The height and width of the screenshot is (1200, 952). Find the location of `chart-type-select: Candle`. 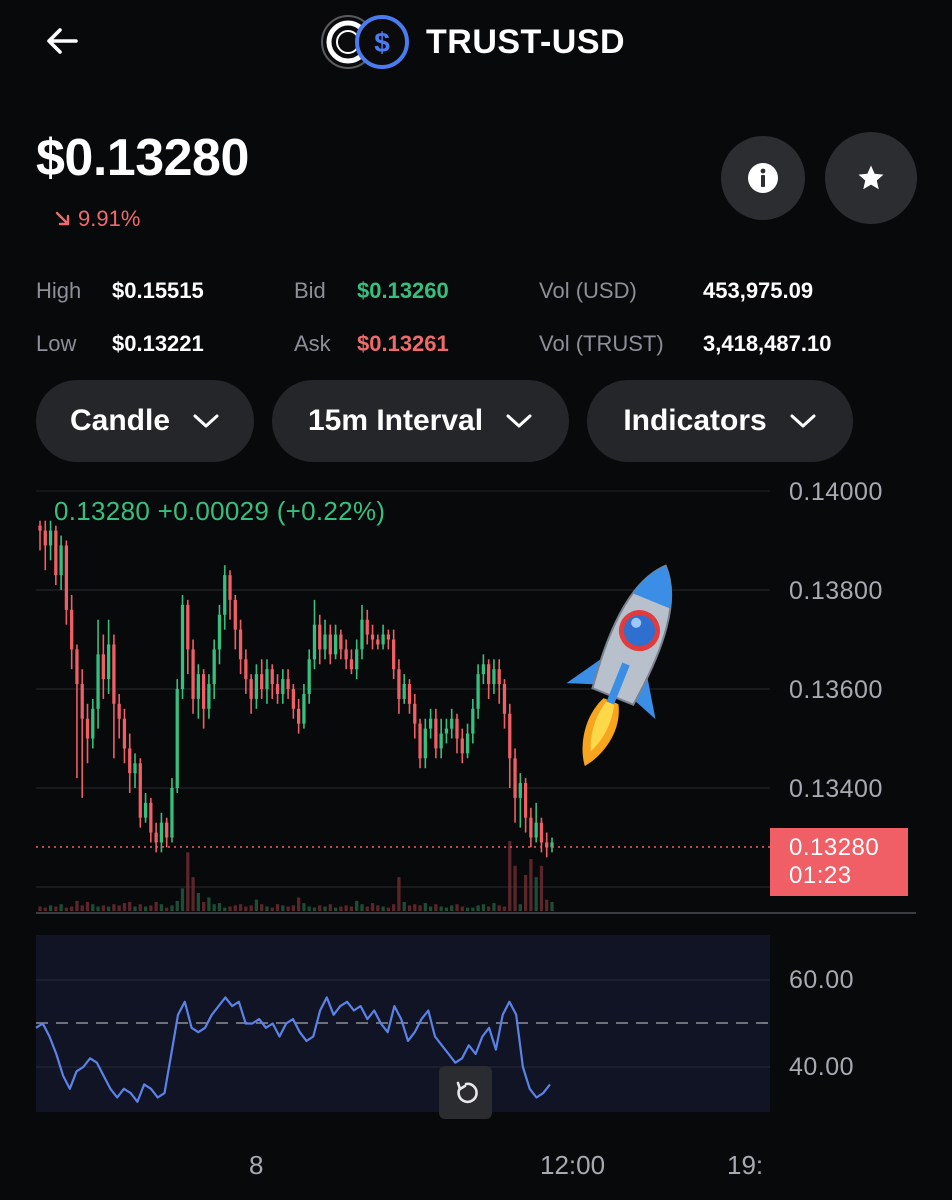

chart-type-select: Candle is located at coordinates (145, 421).